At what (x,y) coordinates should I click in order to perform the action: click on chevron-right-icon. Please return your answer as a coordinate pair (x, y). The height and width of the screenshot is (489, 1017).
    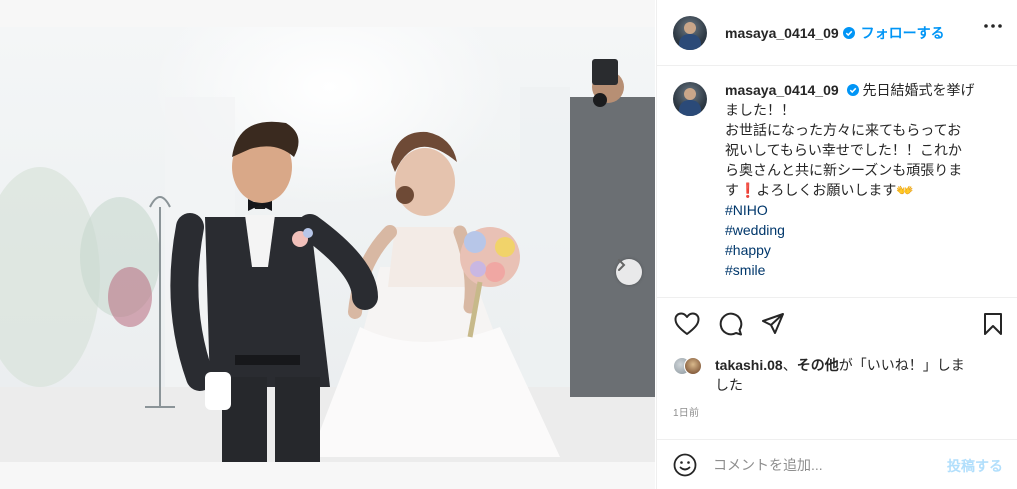
    Looking at the image, I should click on (622, 265).